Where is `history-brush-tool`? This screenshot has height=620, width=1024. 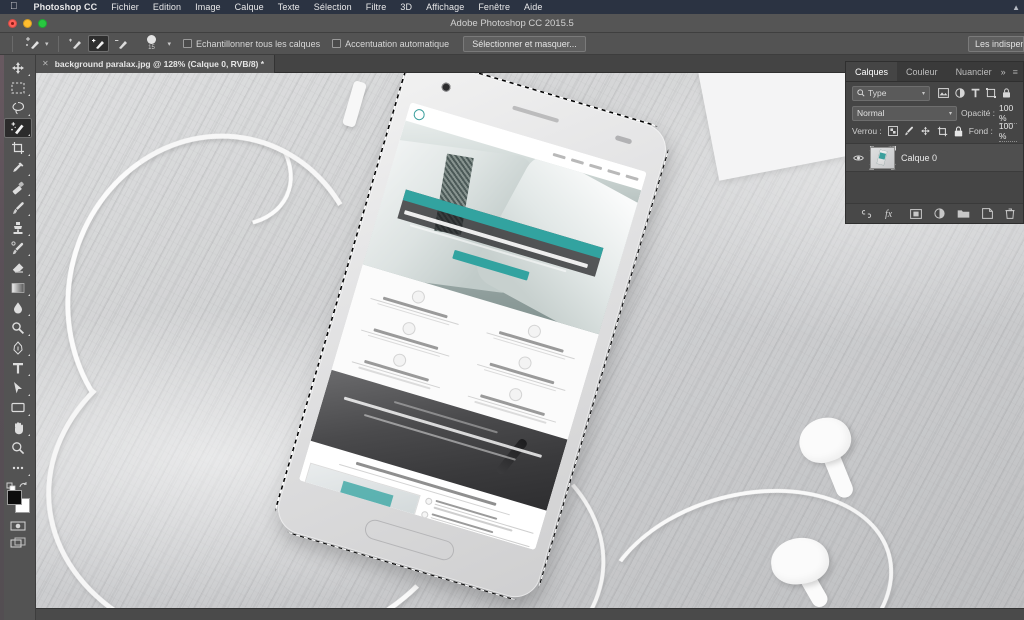
history-brush-tool is located at coordinates (18, 248).